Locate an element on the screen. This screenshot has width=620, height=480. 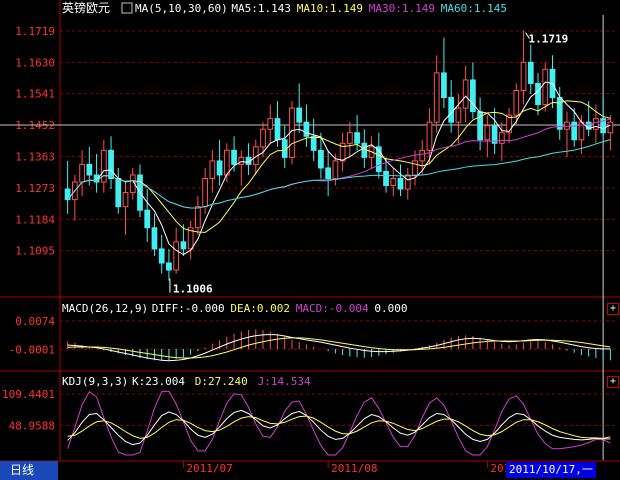
price-tick-label: 1.1273 is located at coordinates (35, 188).